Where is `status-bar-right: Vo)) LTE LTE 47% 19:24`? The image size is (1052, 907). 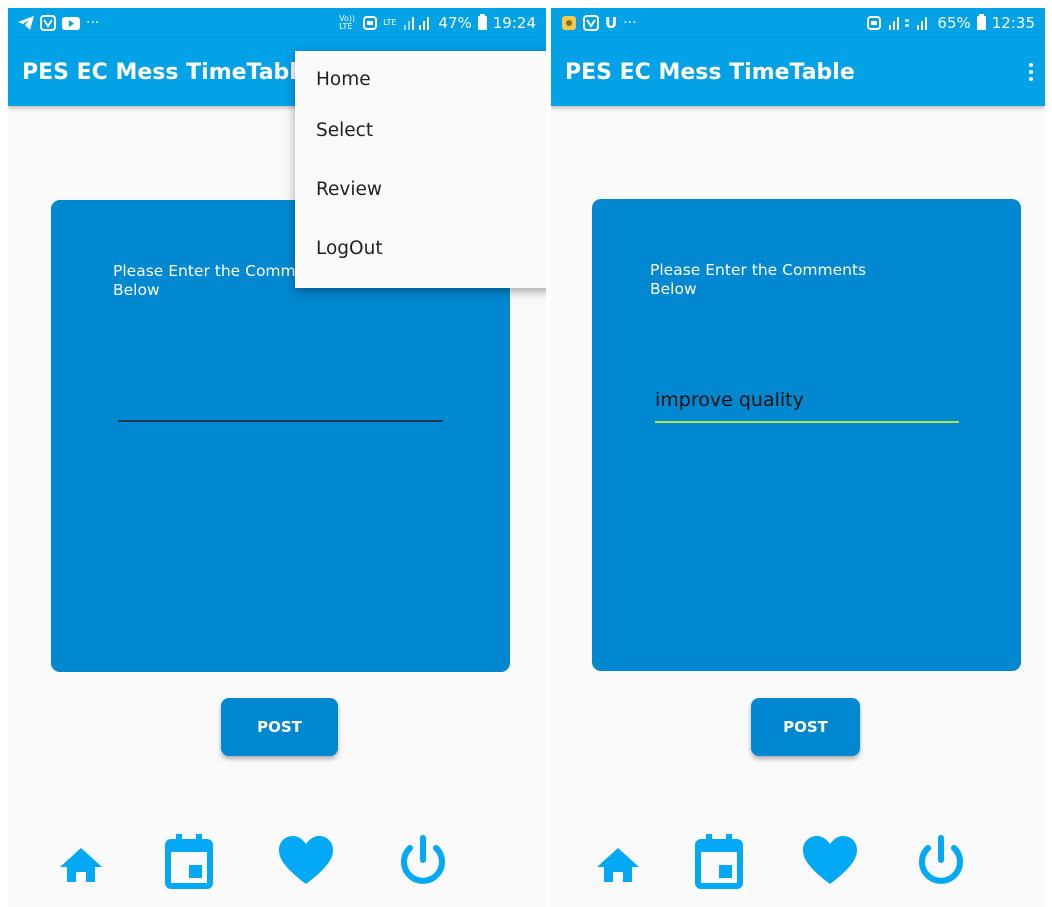 status-bar-right: Vo)) LTE LTE 47% 19:24 is located at coordinates (437, 23).